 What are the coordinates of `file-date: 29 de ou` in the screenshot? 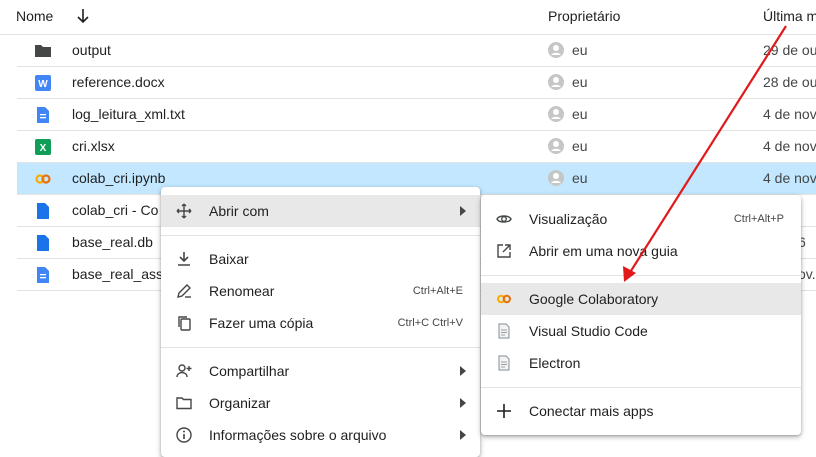 It's located at (789, 50).